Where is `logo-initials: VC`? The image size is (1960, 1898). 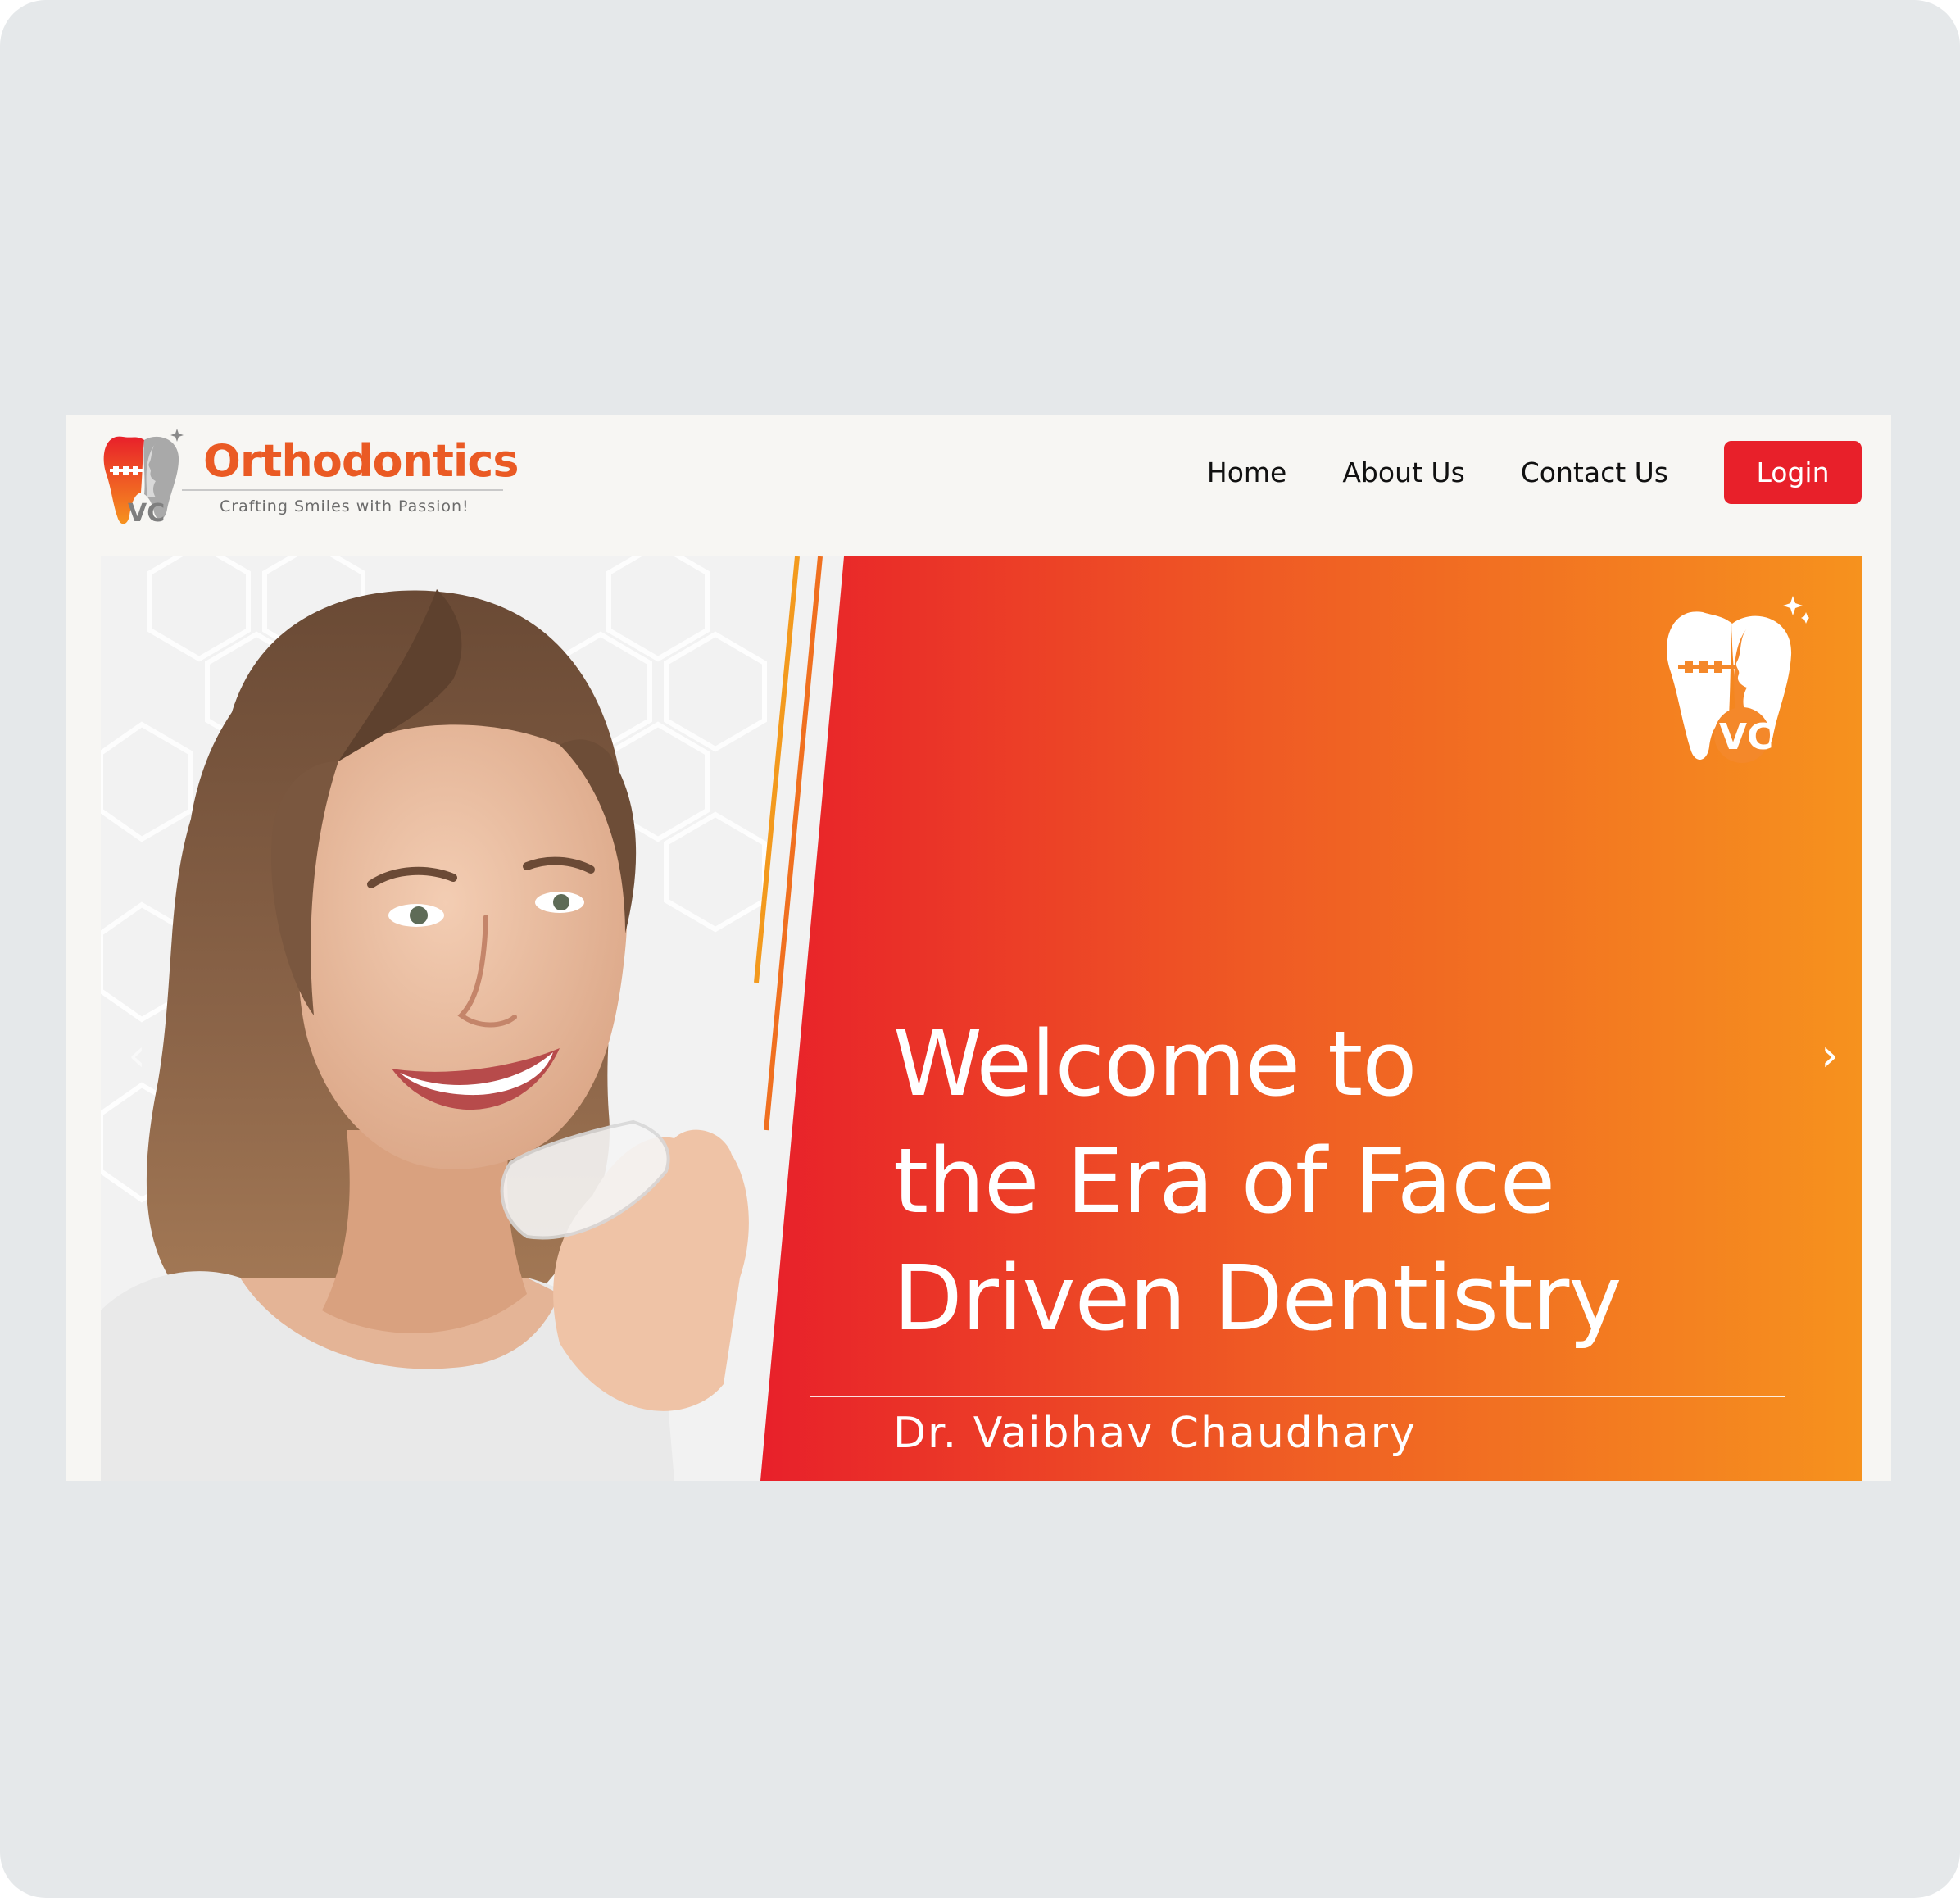
logo-initials: VC is located at coordinates (147, 513).